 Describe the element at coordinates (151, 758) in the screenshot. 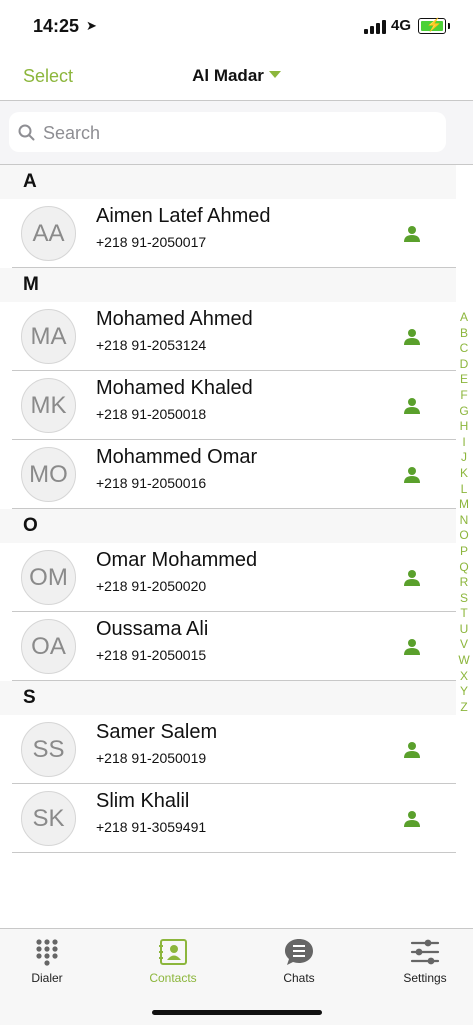

I see `contact-phone: +218 91-2050019` at that location.